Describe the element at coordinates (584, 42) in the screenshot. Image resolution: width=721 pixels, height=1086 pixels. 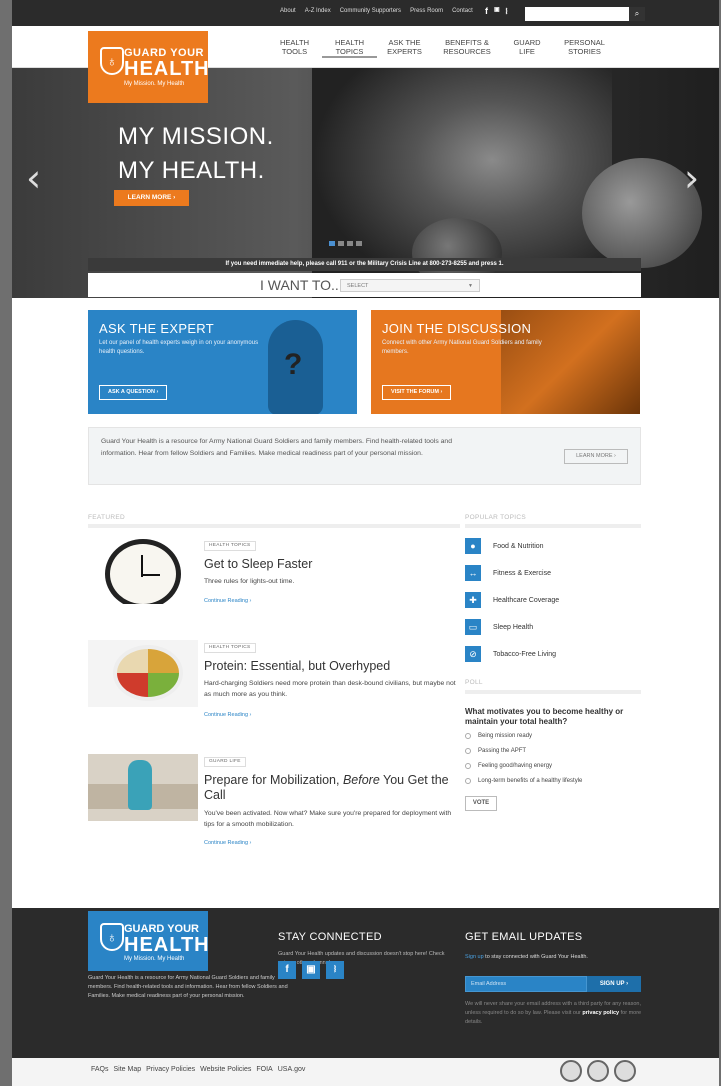
I see `nav-label: PERSONAL` at that location.